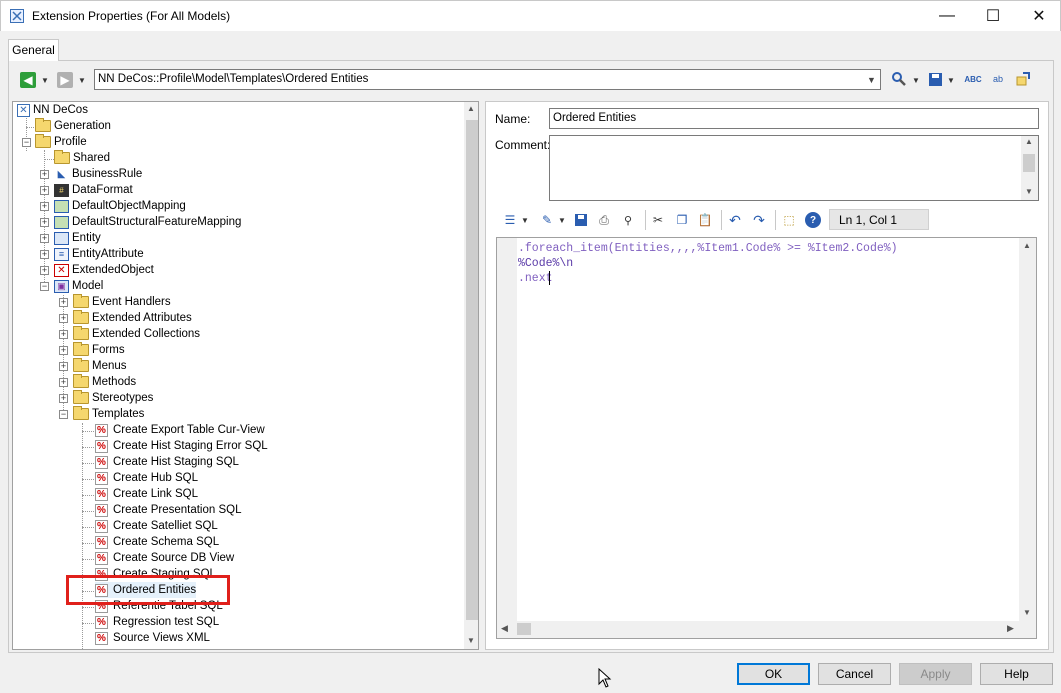  What do you see at coordinates (156, 526) in the screenshot?
I see `tree-item-template: % Create Satelliet SQL` at bounding box center [156, 526].